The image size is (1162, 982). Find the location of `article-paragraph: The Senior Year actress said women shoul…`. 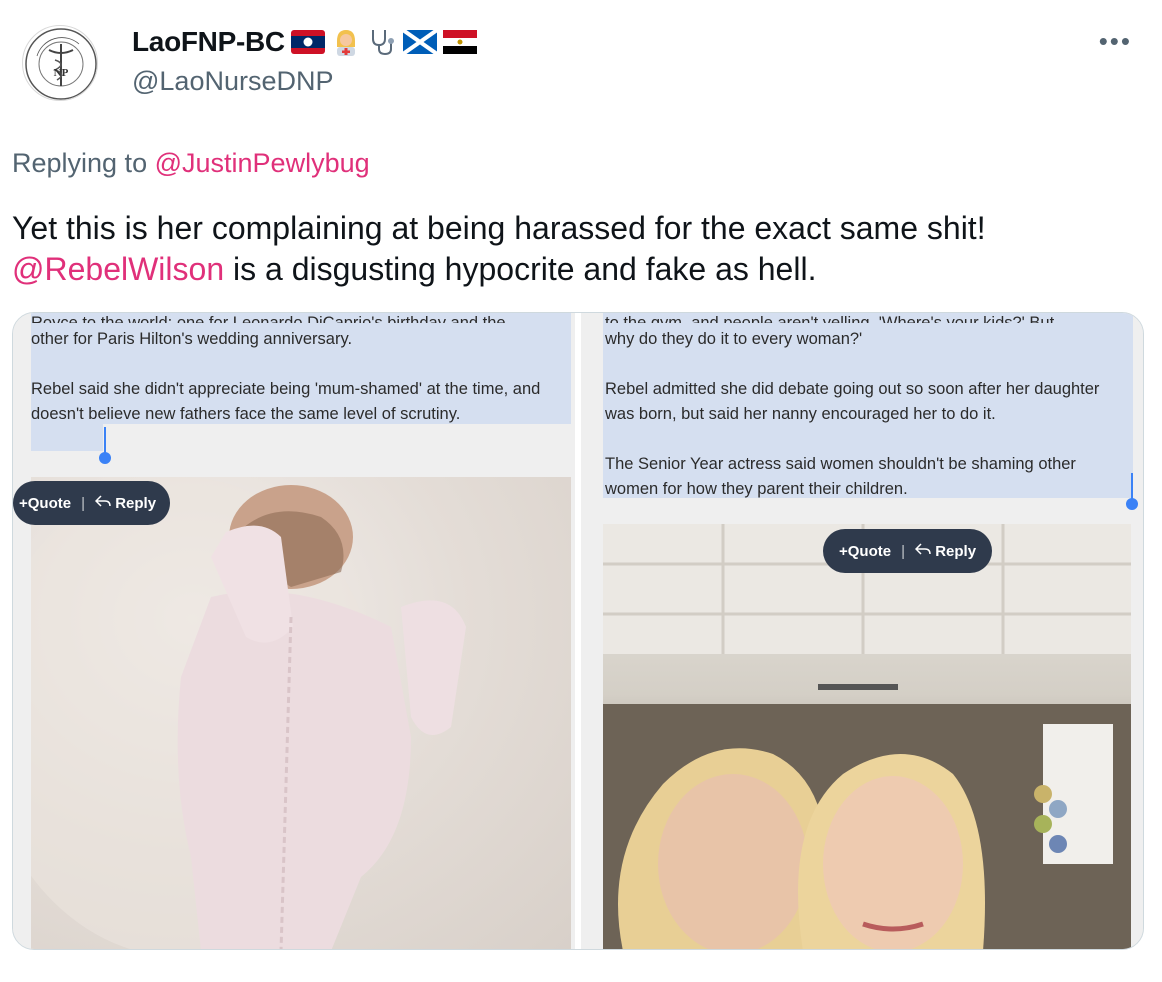

article-paragraph: The Senior Year actress said women shoul… is located at coordinates (840, 476).